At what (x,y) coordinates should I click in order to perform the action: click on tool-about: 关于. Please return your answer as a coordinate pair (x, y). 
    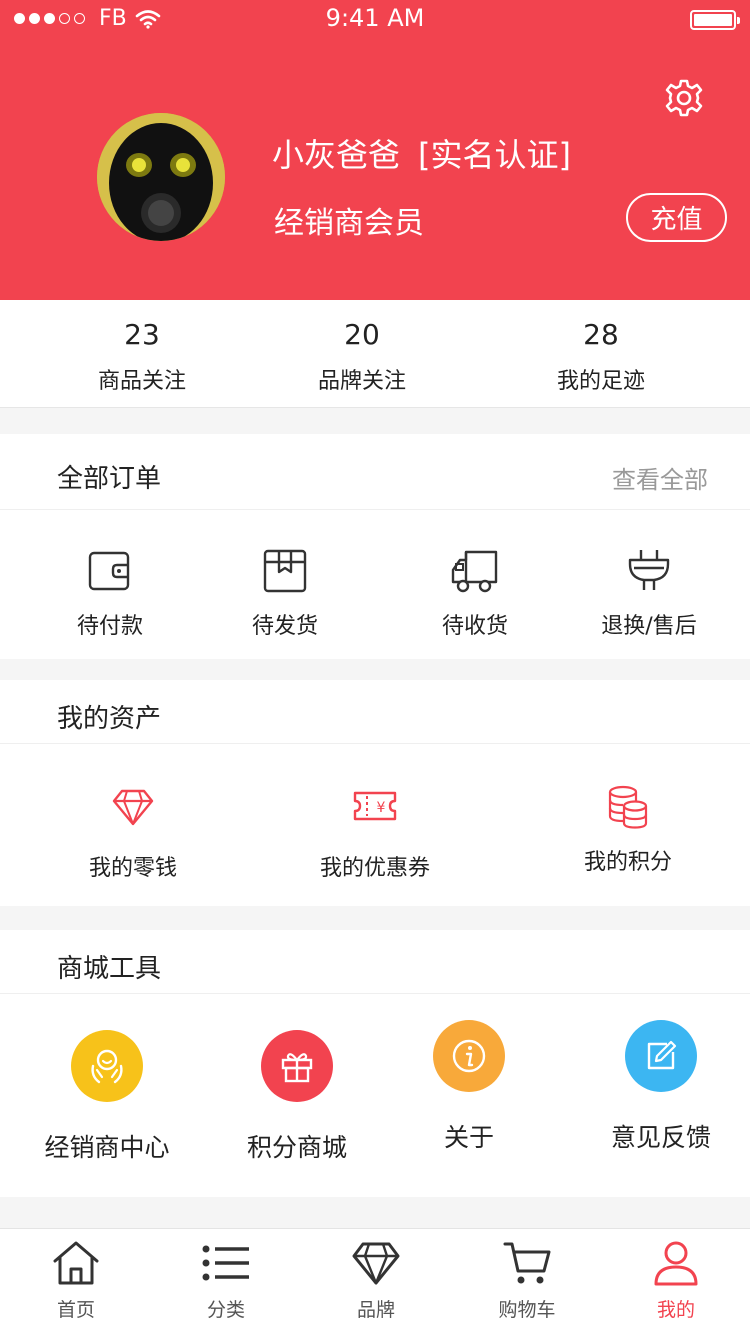
    Looking at the image, I should click on (469, 1087).